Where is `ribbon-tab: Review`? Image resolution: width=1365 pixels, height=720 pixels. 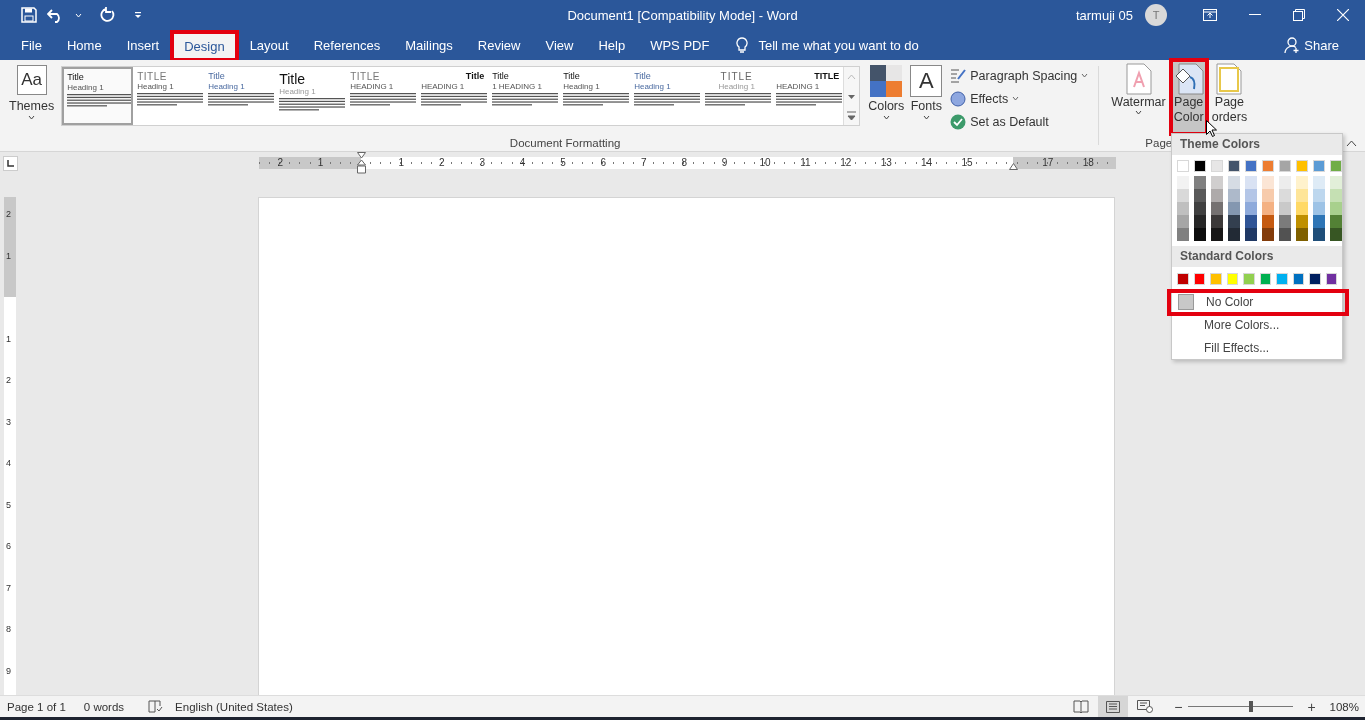 ribbon-tab: Review is located at coordinates (499, 45).